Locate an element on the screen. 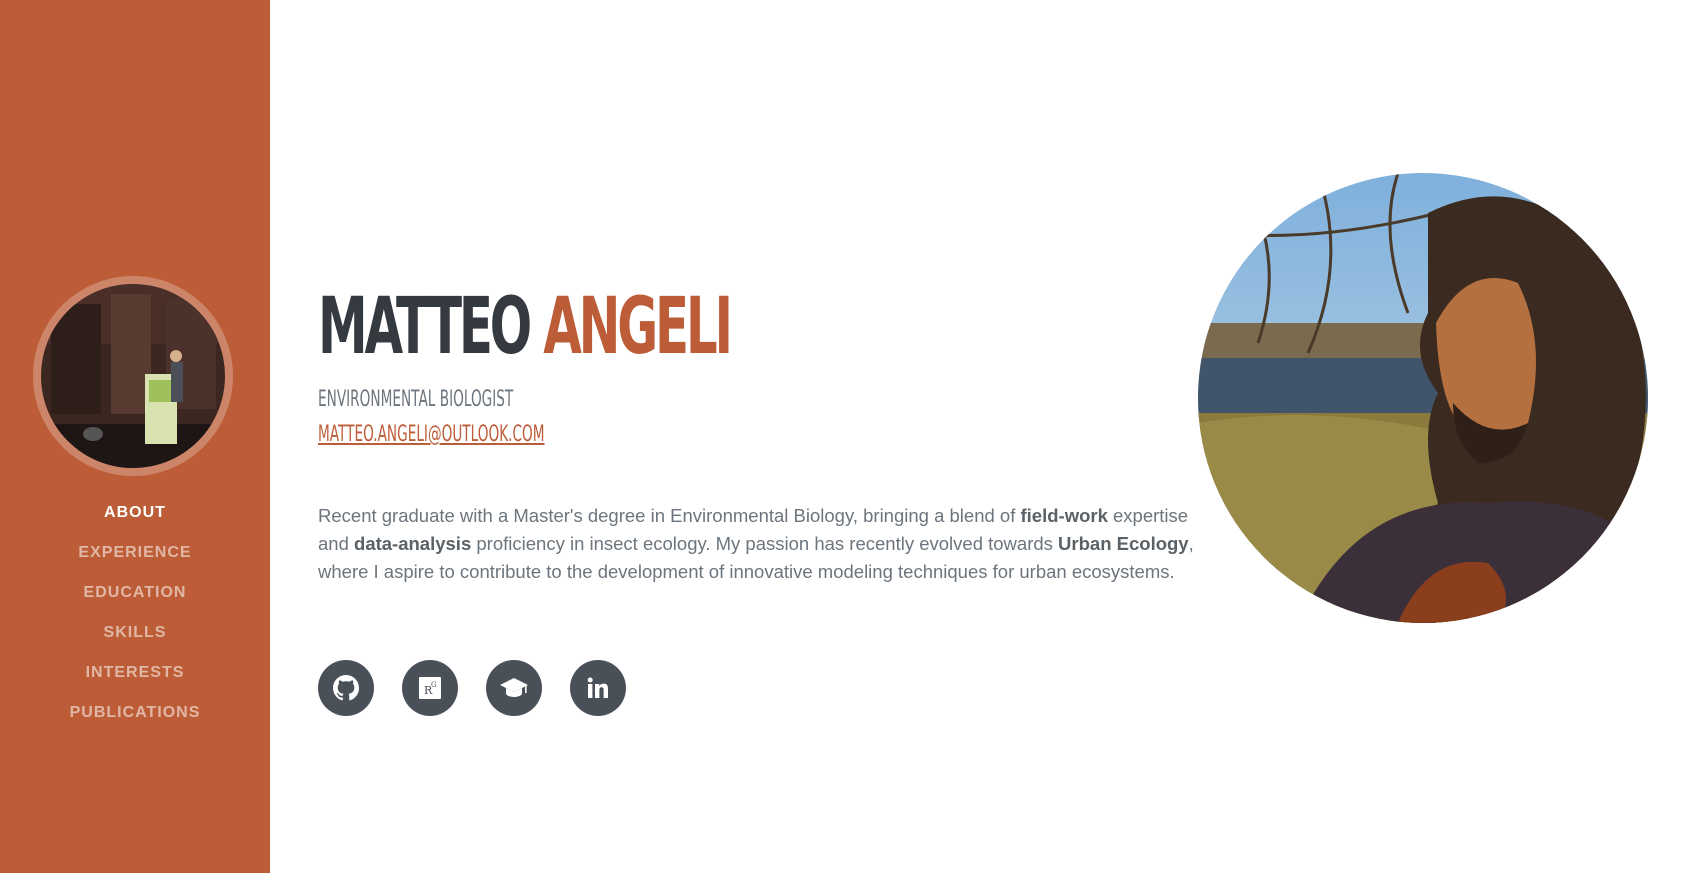 The image size is (1707, 873). nav-item-about: About is located at coordinates (135, 517).